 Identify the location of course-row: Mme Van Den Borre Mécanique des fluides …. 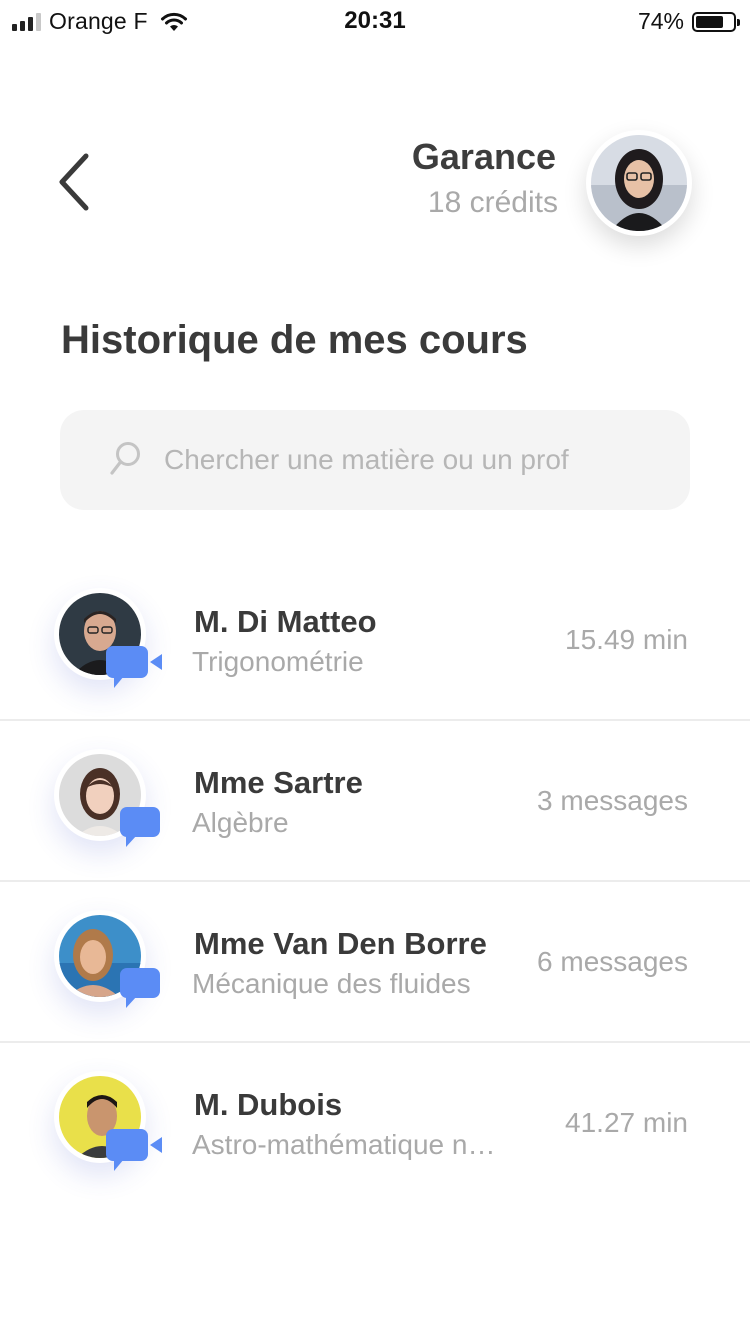
(375, 962).